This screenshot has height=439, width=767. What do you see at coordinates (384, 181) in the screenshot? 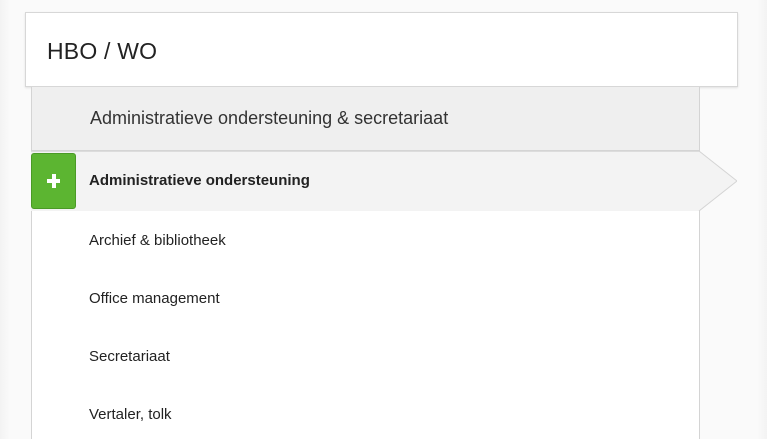
I see `selected-subcategory-row: Administratieve ondersteuning` at bounding box center [384, 181].